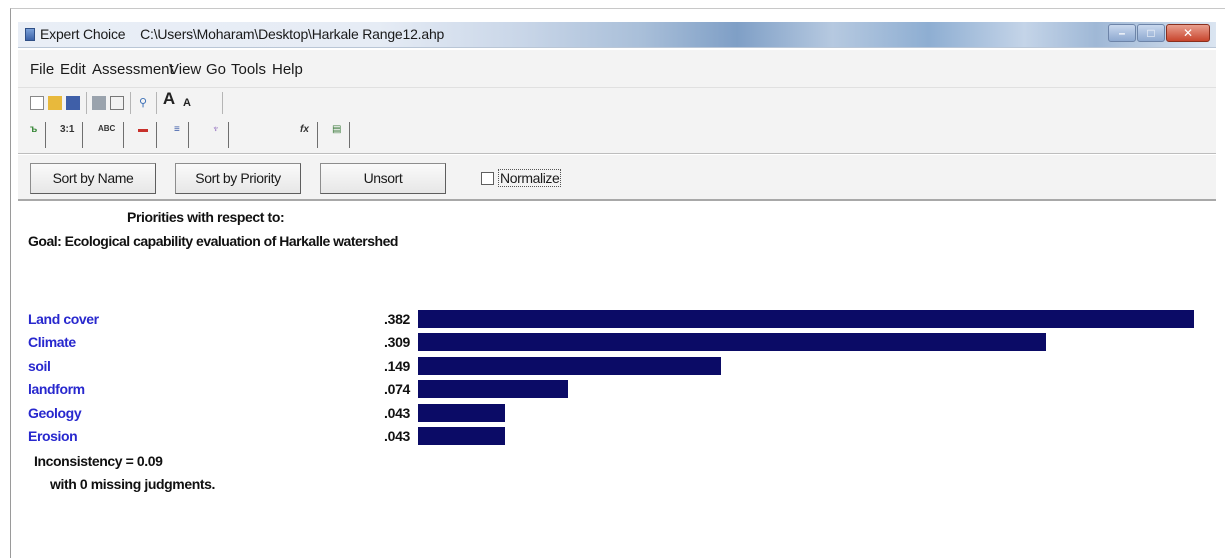 The height and width of the screenshot is (558, 1225). I want to click on criterion-label: landform, so click(56, 389).